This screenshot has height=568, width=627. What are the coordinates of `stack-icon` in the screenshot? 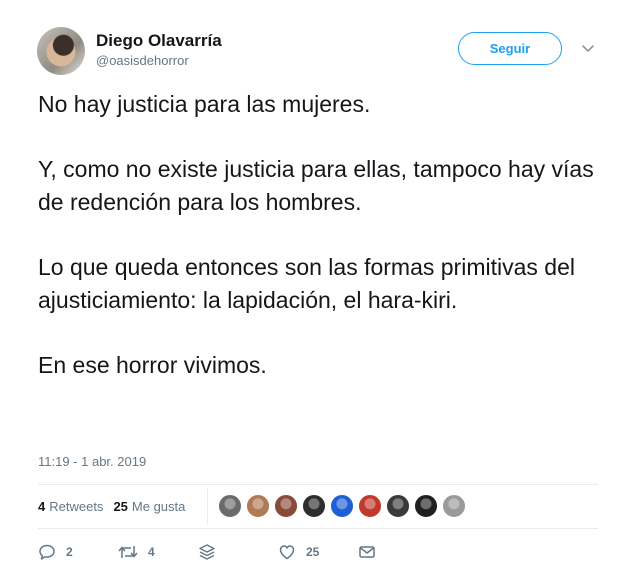 It's located at (207, 552).